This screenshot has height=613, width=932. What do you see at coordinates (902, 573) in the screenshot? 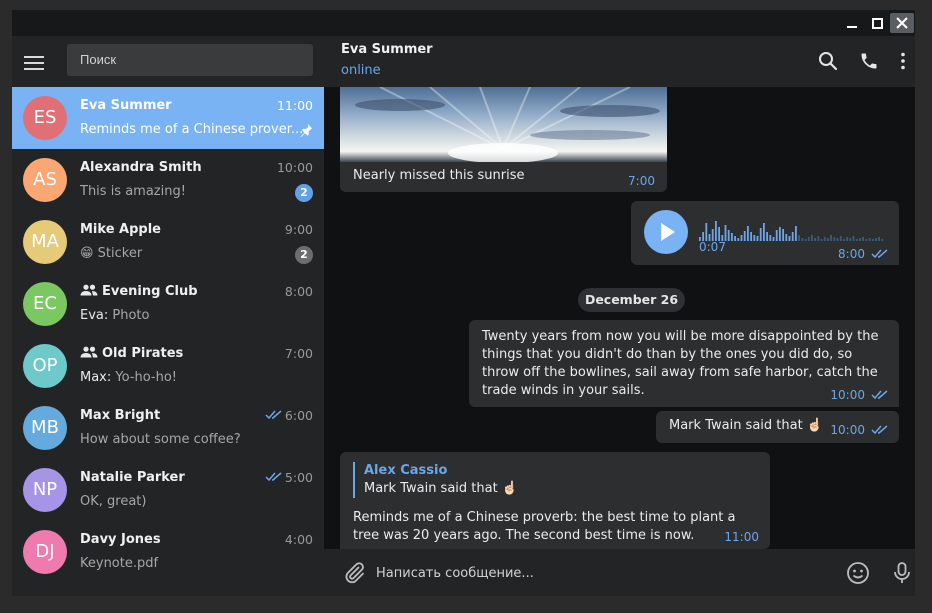
I see `microphone-icon` at bounding box center [902, 573].